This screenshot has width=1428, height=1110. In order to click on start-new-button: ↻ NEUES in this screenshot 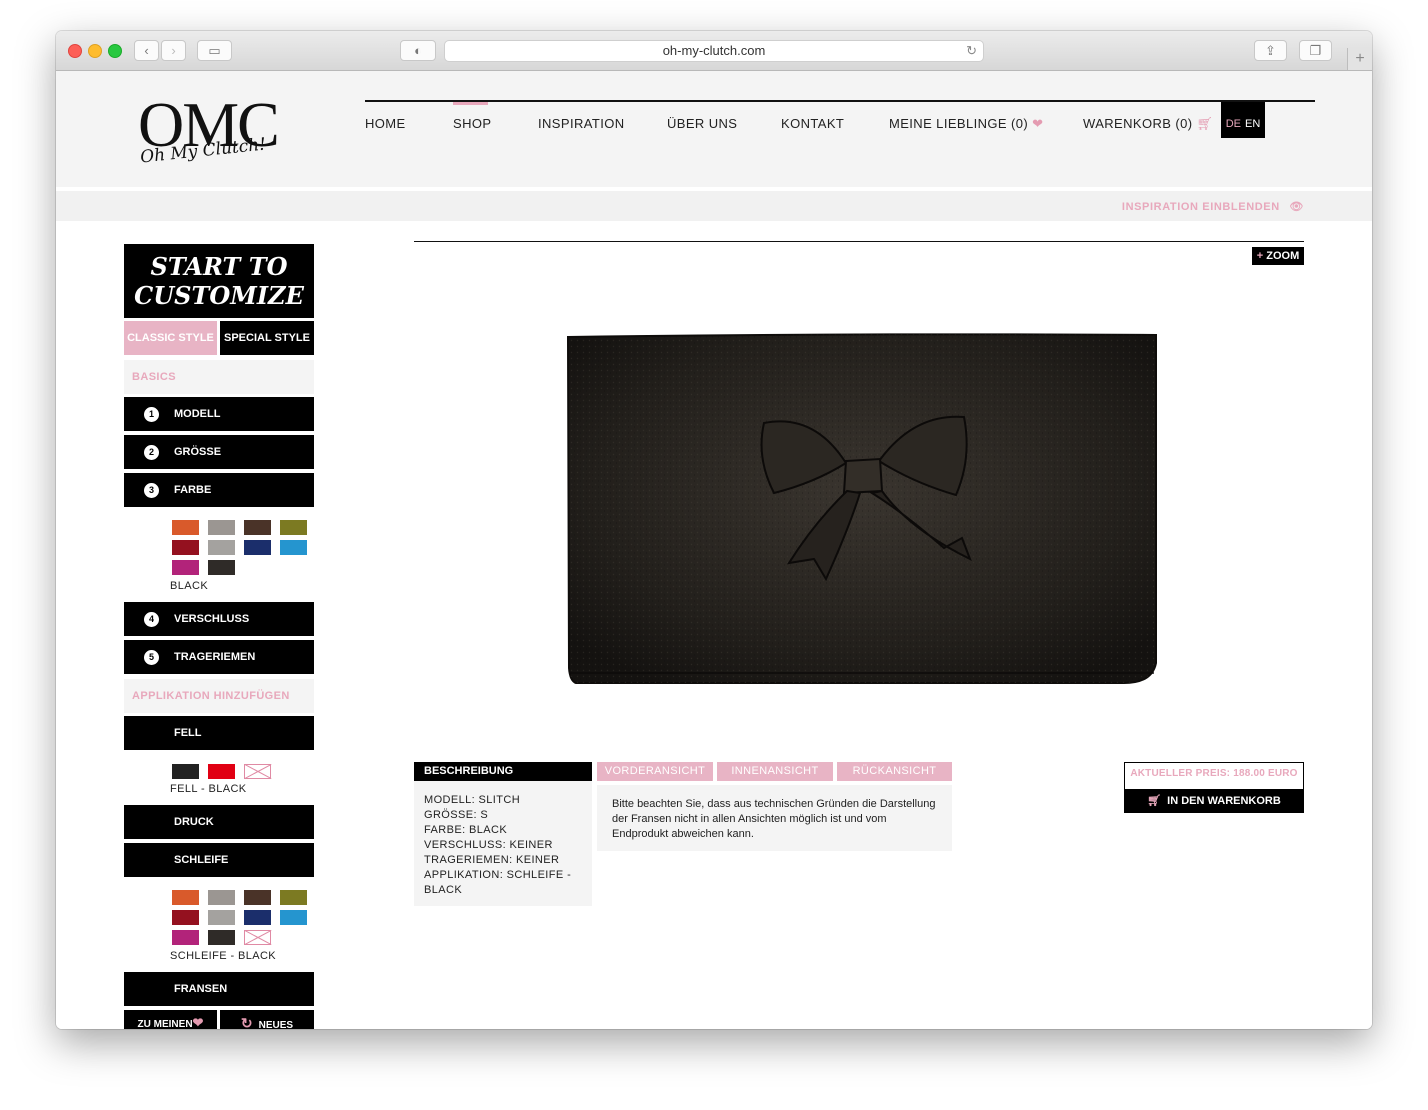, I will do `click(267, 1019)`.